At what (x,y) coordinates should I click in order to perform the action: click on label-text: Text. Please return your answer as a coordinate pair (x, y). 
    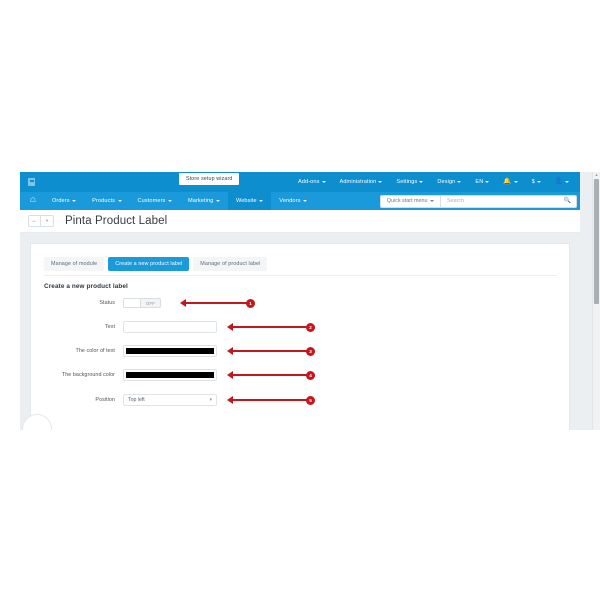
    Looking at the image, I should click on (109, 327).